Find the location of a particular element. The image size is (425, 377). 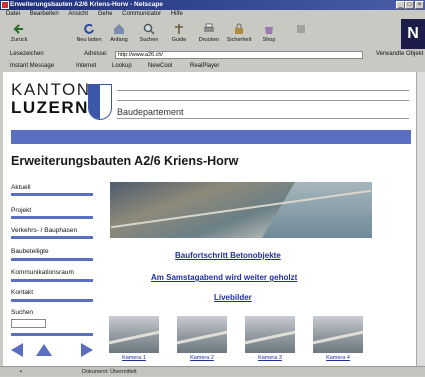

header-rule-middle is located at coordinates (263, 100).